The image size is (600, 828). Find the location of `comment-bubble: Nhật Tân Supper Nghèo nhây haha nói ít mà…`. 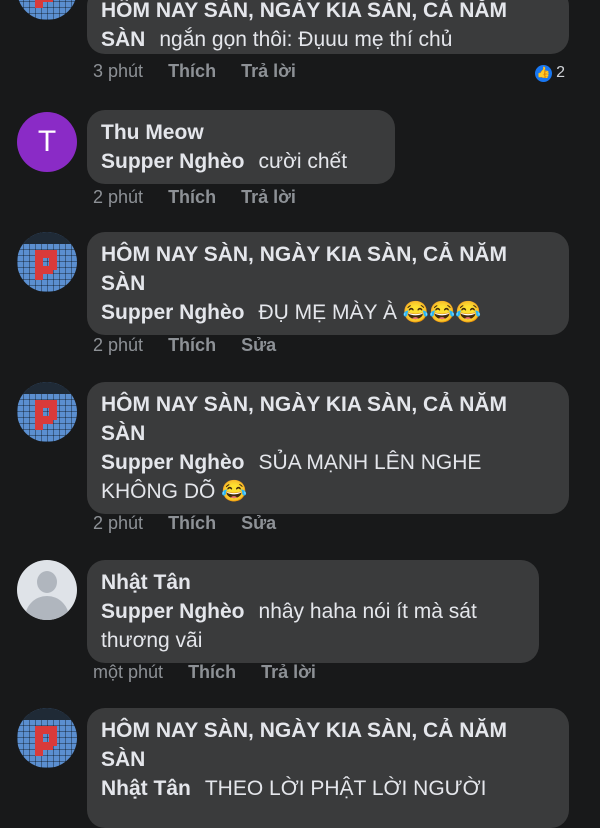

comment-bubble: Nhật Tân Supper Nghèo nhây haha nói ít mà… is located at coordinates (313, 611).